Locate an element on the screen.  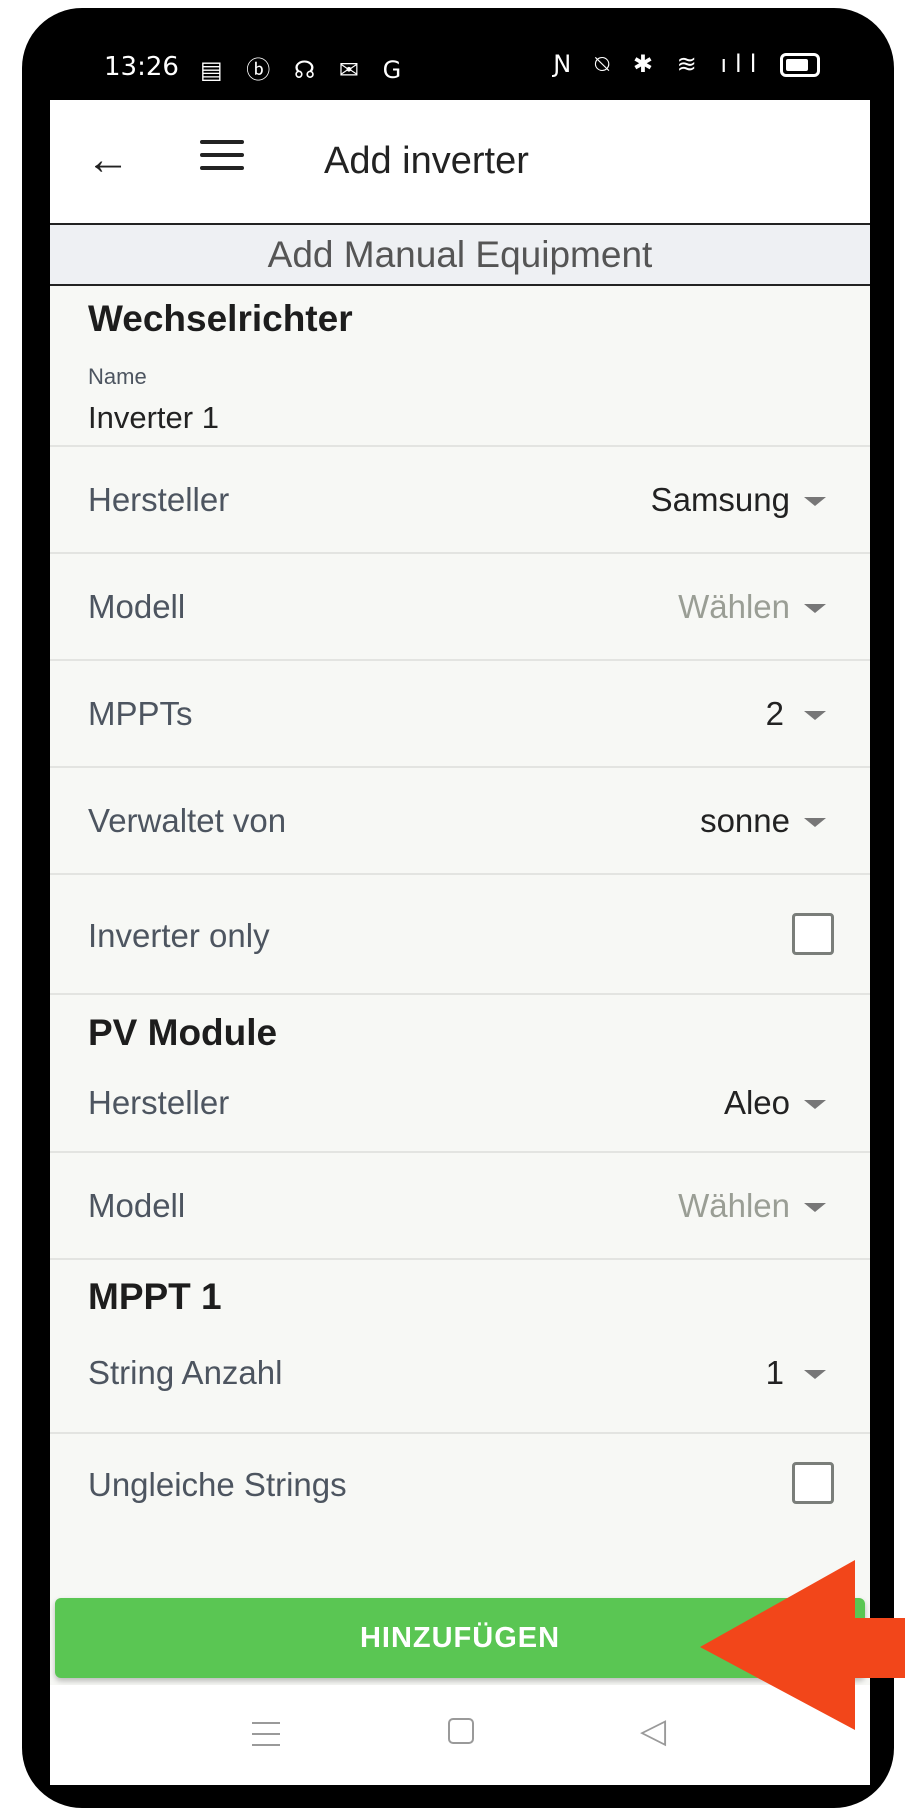
inverter-manufacturer-label: Hersteller is located at coordinates (159, 499).